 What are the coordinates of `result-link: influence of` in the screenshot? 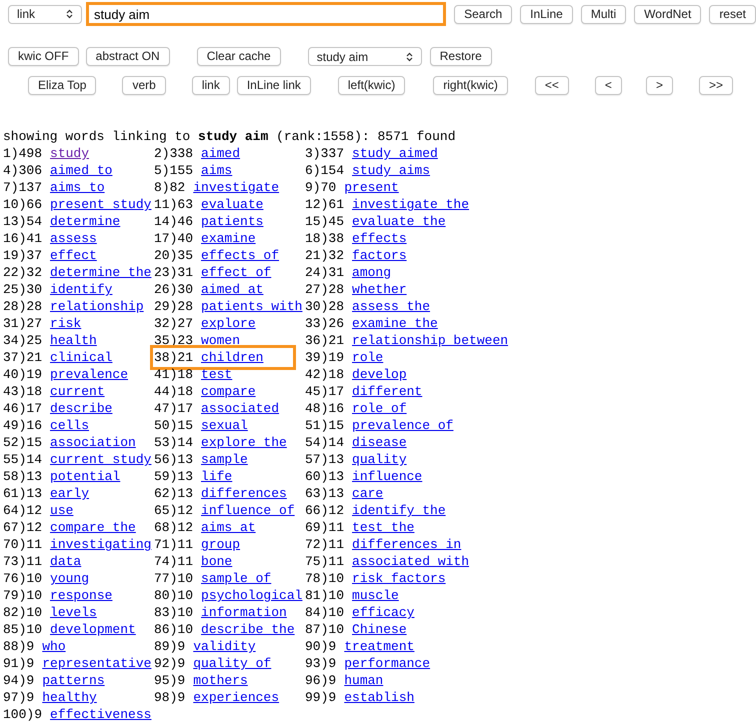 It's located at (248, 510).